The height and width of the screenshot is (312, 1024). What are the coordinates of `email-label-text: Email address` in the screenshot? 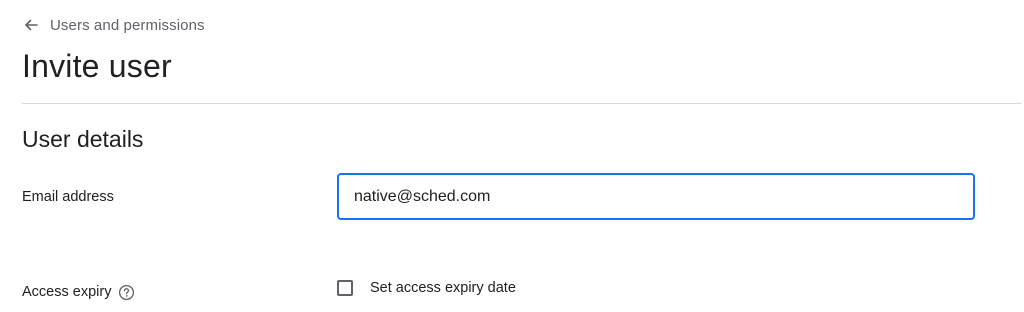 It's located at (68, 197).